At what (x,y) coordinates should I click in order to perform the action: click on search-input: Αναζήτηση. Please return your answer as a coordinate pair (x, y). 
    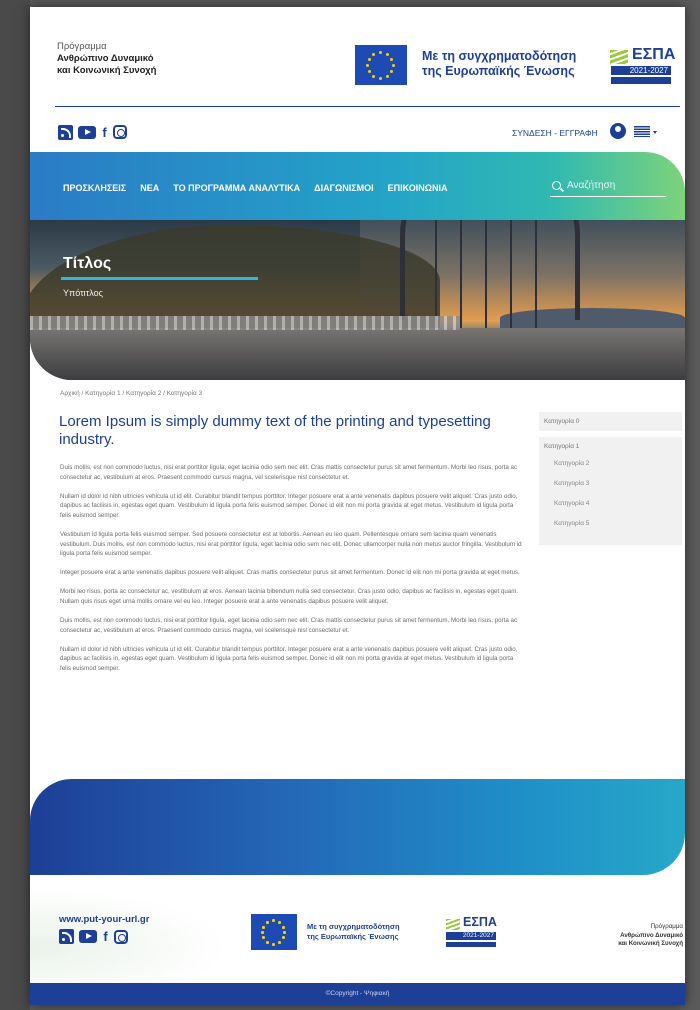
    Looking at the image, I should click on (608, 188).